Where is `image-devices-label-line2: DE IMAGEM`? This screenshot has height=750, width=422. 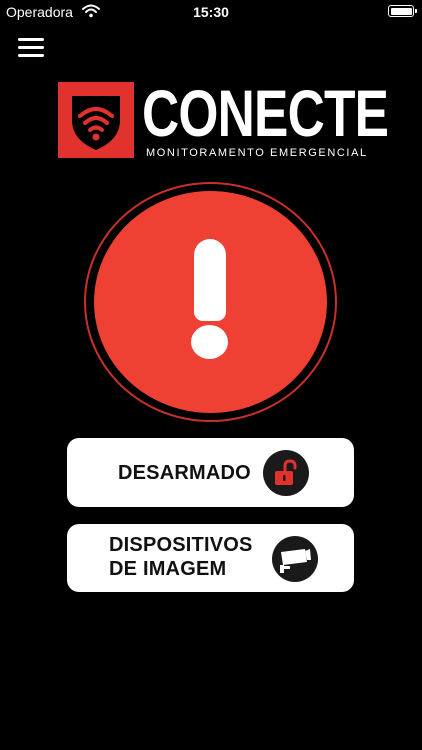
image-devices-label-line2: DE IMAGEM is located at coordinates (168, 569).